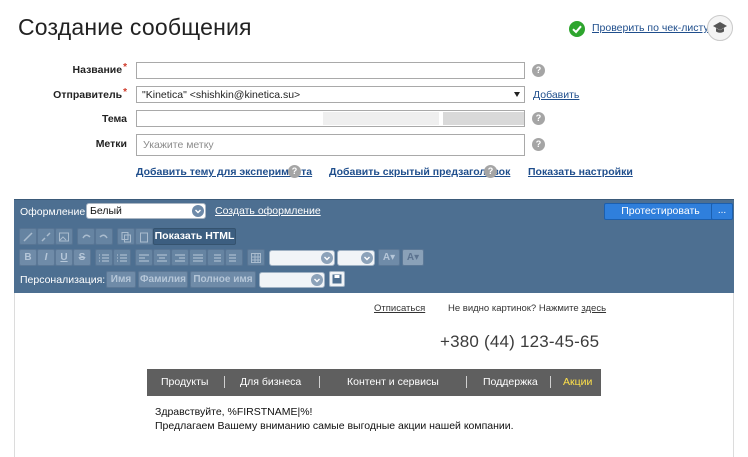  Describe the element at coordinates (330, 145) in the screenshot. I see `tags-input: Укажите метку` at that location.